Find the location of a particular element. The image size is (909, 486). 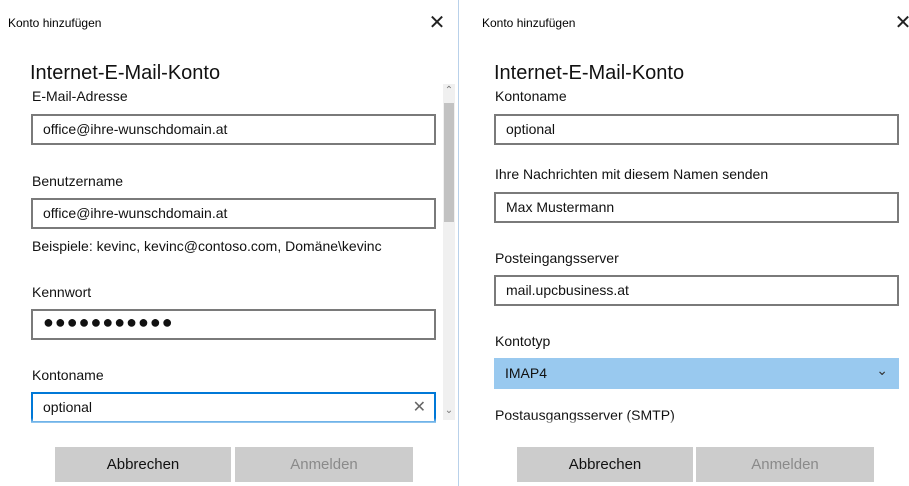

right-content-mask is located at coordinates (687, 433).